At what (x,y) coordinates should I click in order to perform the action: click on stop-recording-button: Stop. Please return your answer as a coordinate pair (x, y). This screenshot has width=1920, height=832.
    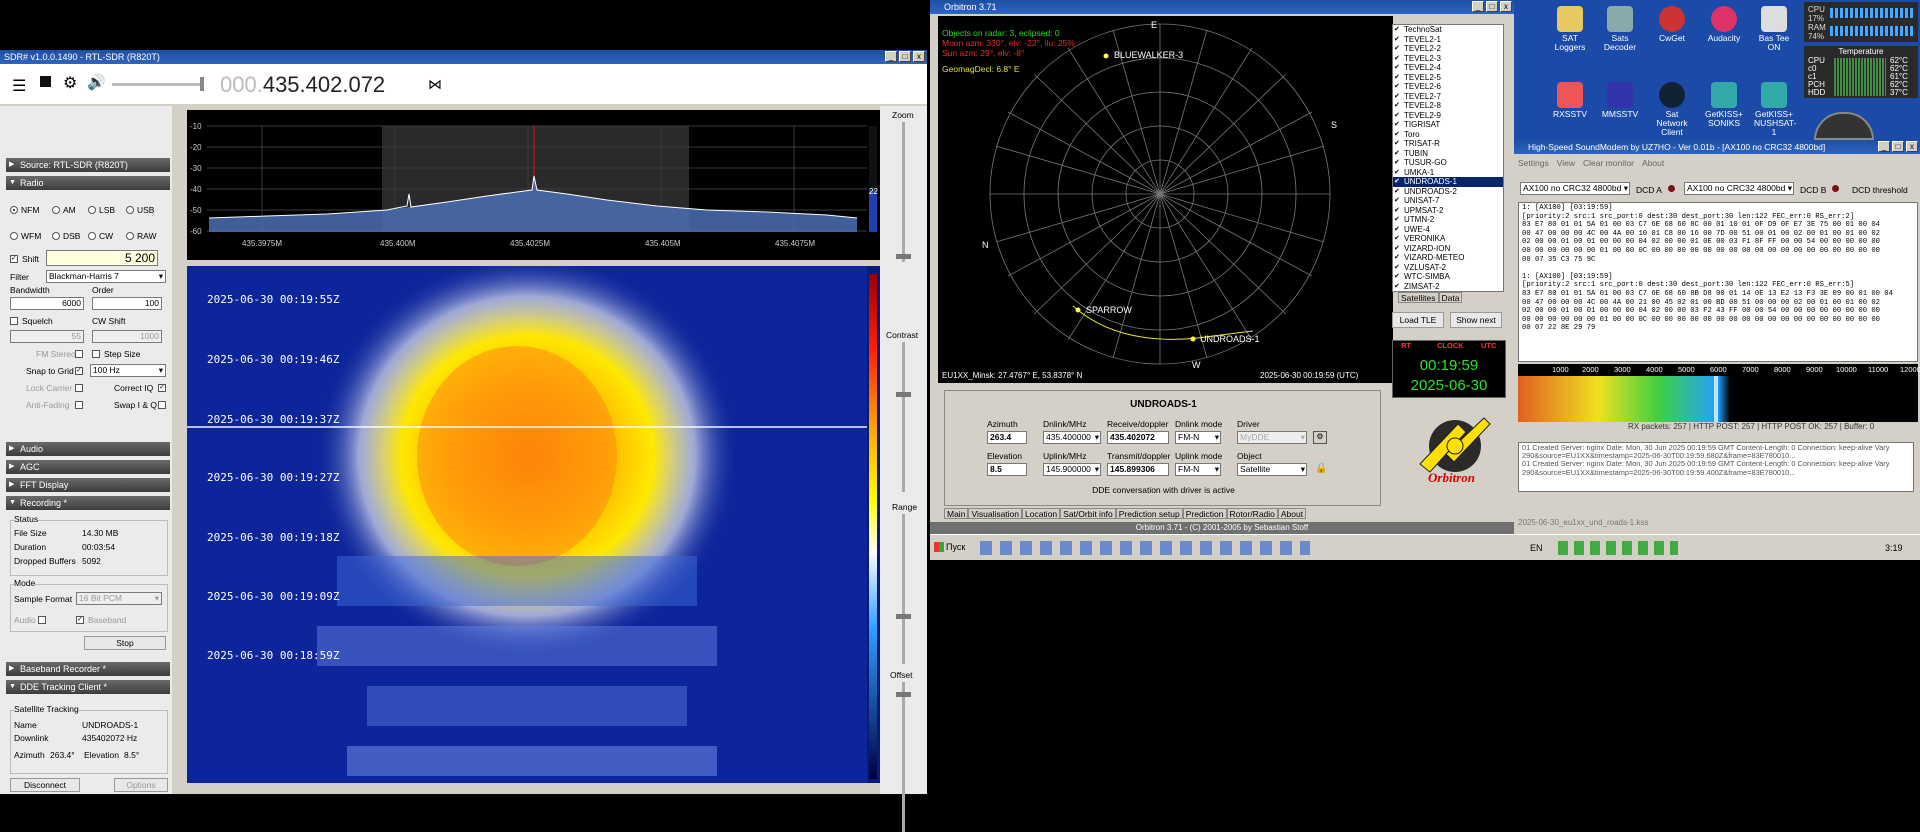
    Looking at the image, I should click on (125, 643).